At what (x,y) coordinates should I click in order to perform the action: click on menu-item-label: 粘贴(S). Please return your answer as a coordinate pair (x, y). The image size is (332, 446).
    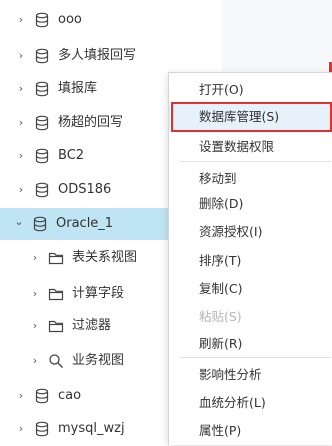
    Looking at the image, I should click on (220, 316).